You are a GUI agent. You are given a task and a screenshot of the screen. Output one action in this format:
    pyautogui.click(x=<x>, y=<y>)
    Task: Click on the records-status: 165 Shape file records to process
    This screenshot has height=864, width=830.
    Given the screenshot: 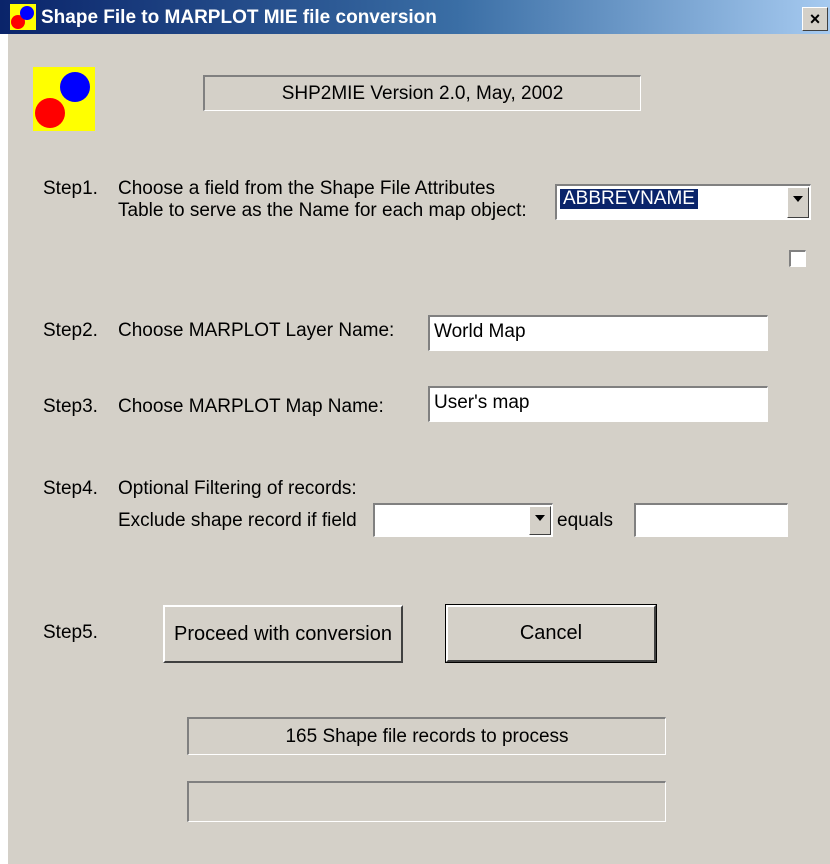 What is the action you would take?
    pyautogui.click(x=426, y=736)
    